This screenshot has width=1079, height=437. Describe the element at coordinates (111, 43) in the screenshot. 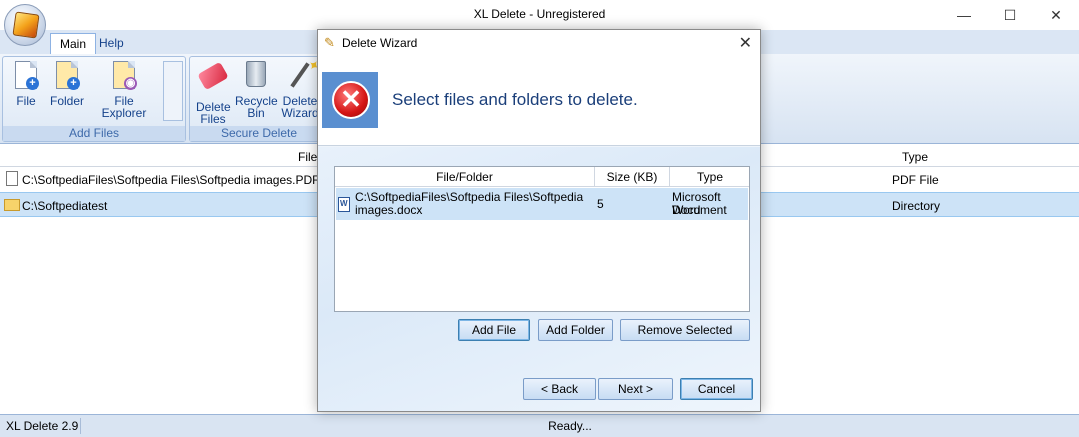

I see `tab-help: Help` at that location.